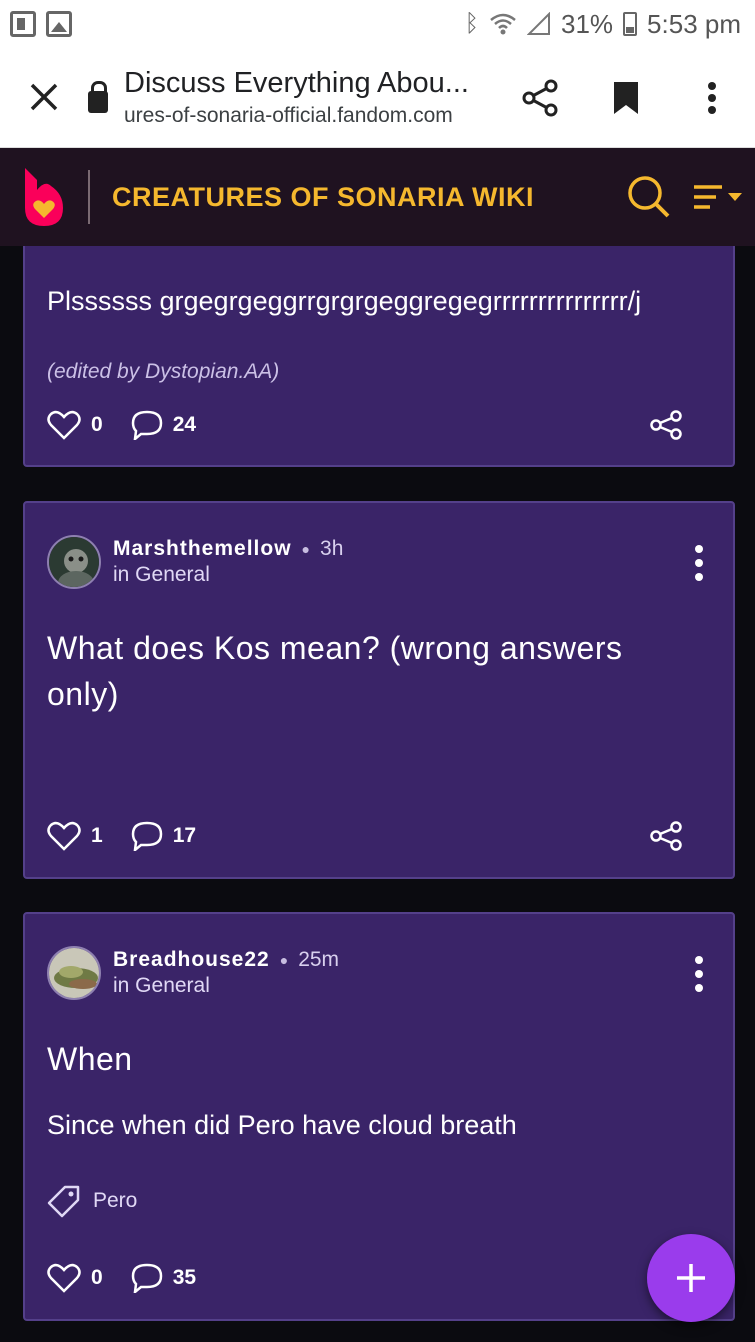 The image size is (755, 1342). Describe the element at coordinates (59, 24) in the screenshot. I see `gallery-icon` at that location.